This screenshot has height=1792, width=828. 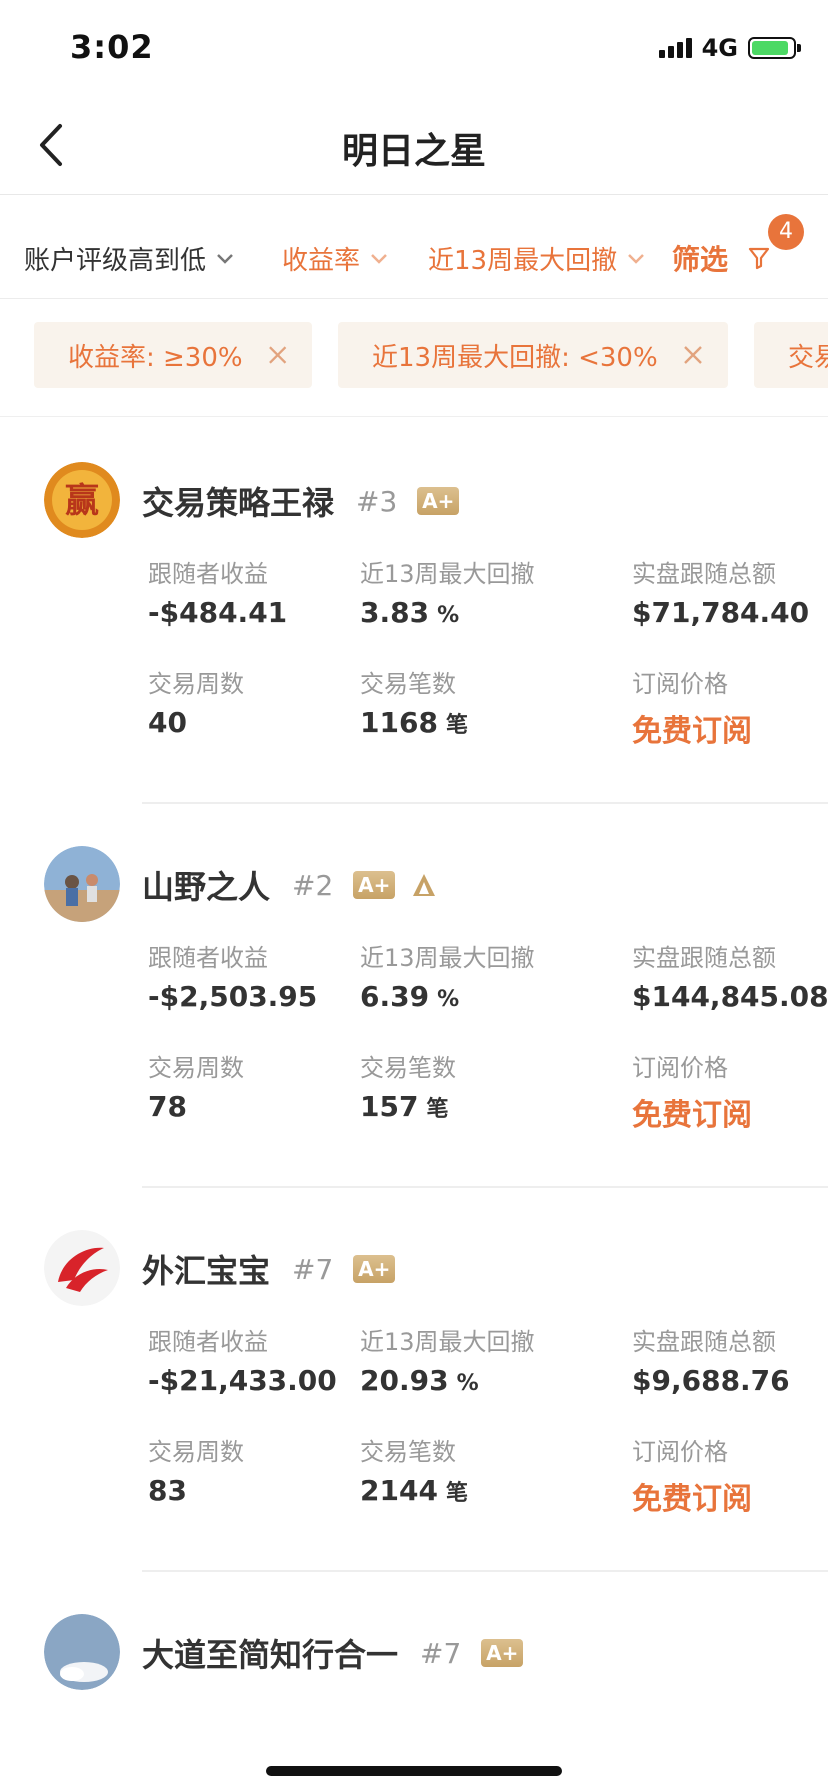 I want to click on filter-chip-trade: 交易, so click(x=791, y=355).